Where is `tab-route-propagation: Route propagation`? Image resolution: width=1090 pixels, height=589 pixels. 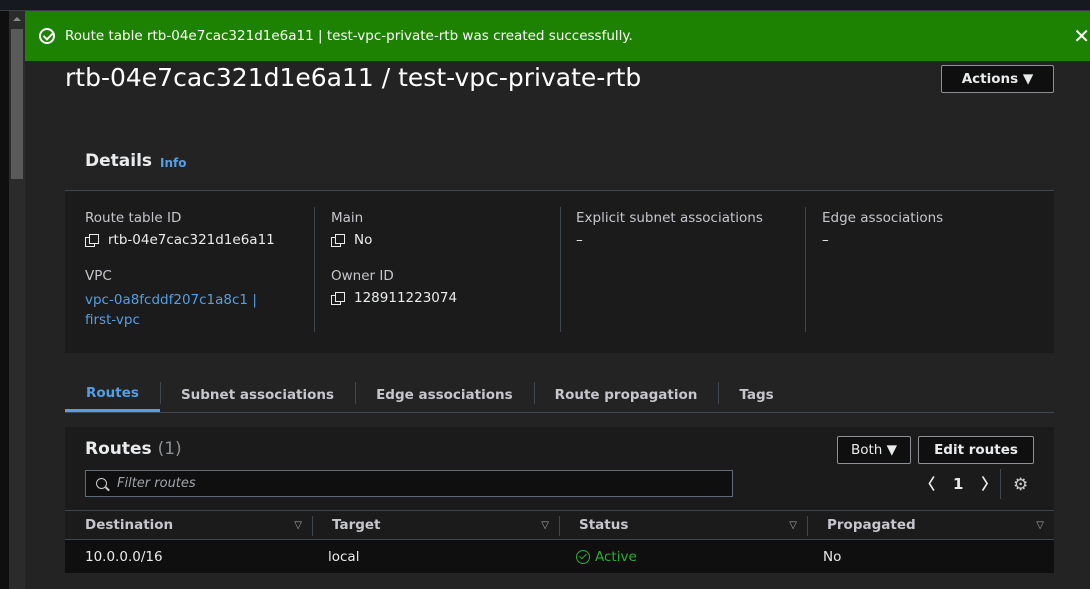
tab-route-propagation: Route propagation is located at coordinates (626, 394).